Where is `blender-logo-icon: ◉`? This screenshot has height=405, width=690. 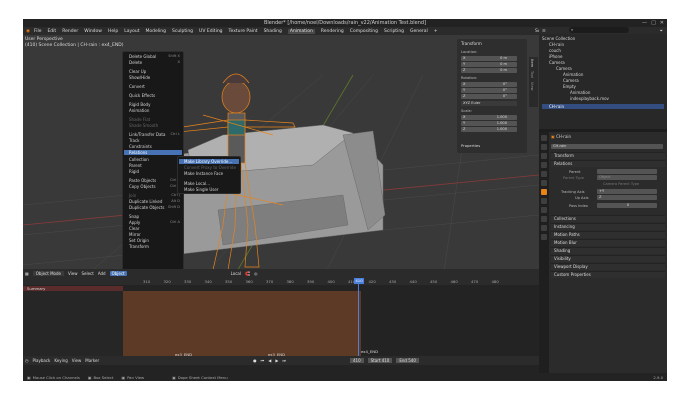
blender-logo-icon: ◉ is located at coordinates (28, 31).